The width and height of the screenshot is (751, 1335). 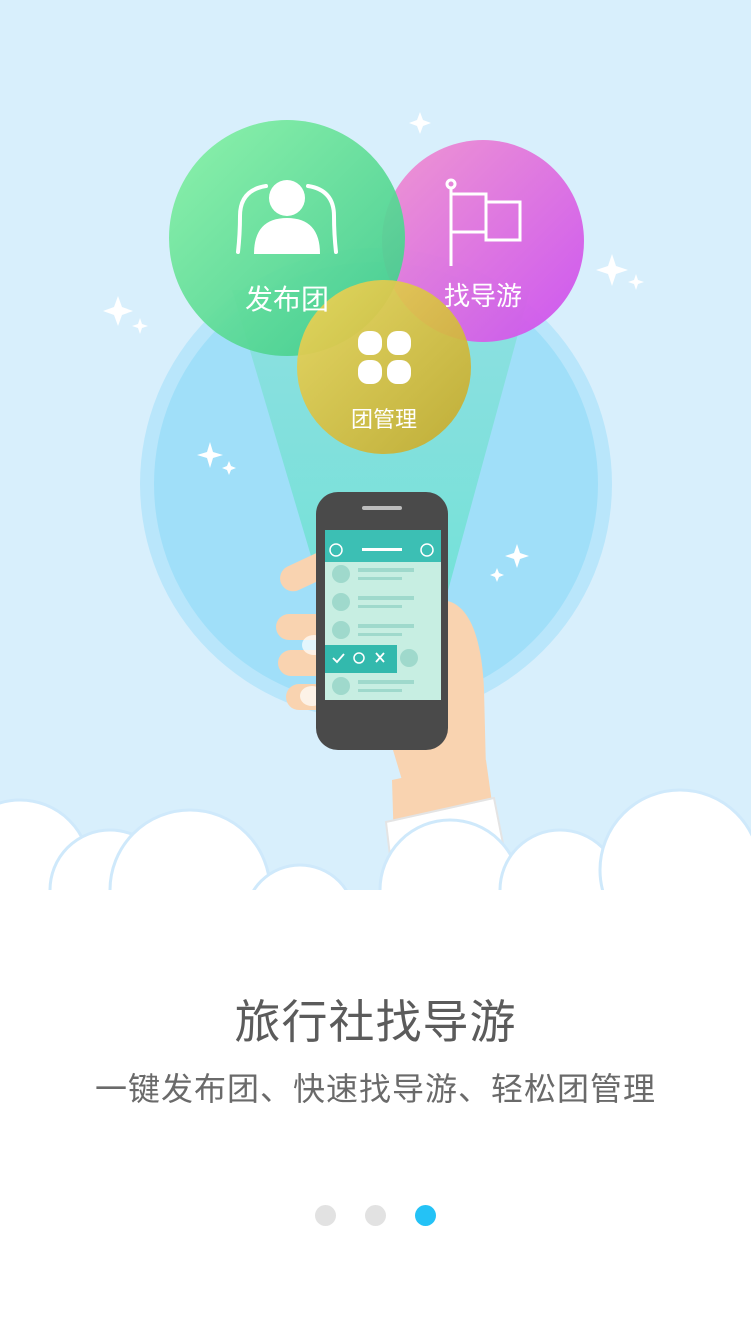 What do you see at coordinates (382, 621) in the screenshot?
I see `phone-illustration` at bounding box center [382, 621].